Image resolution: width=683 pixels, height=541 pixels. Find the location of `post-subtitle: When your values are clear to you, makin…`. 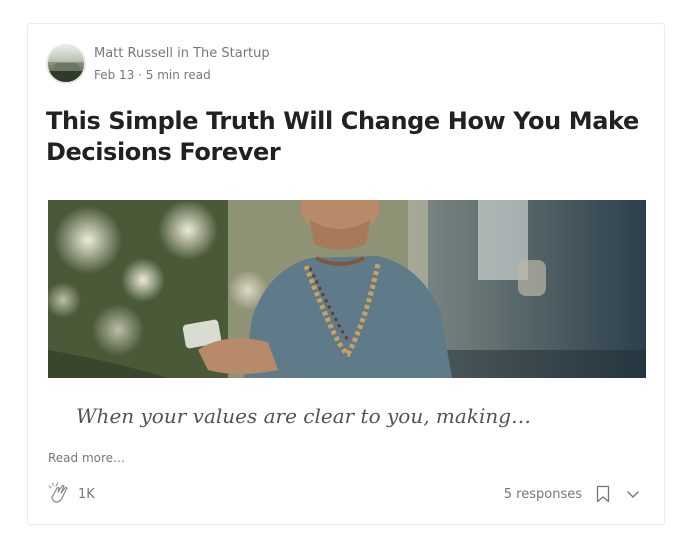

post-subtitle: When your values are clear to you, makin… is located at coordinates (303, 416).